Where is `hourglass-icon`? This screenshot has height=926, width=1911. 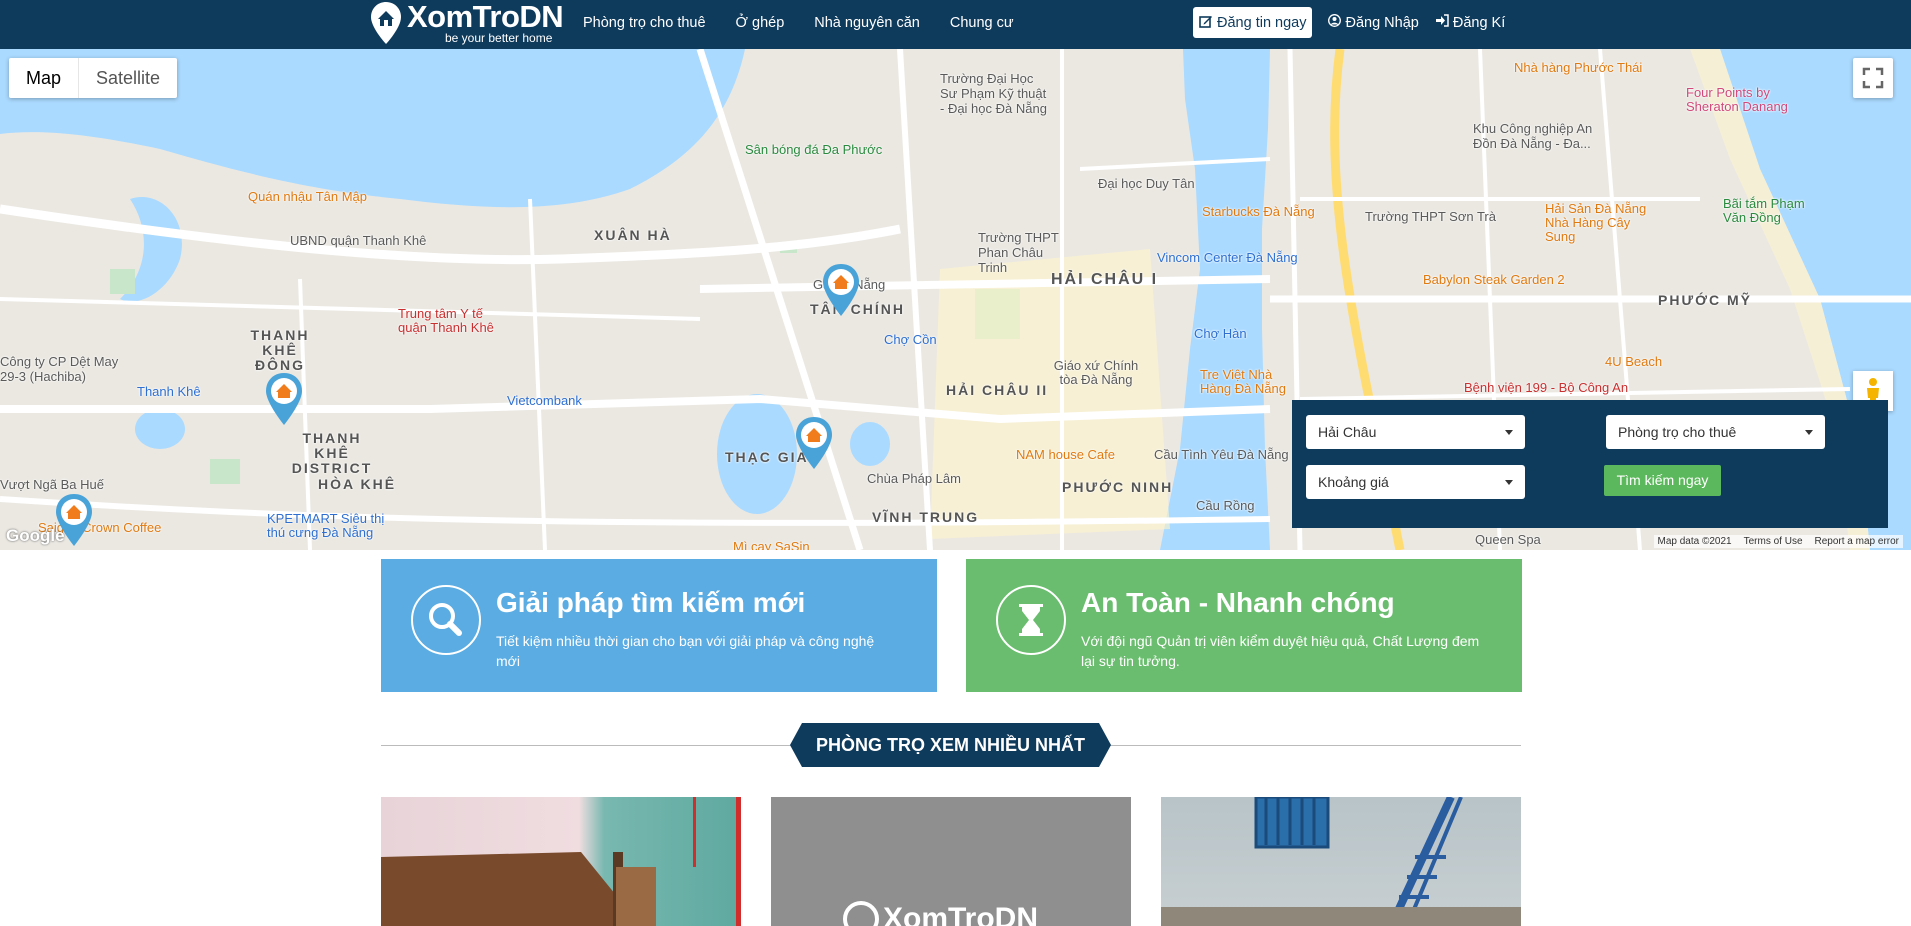
hourglass-icon is located at coordinates (1031, 620).